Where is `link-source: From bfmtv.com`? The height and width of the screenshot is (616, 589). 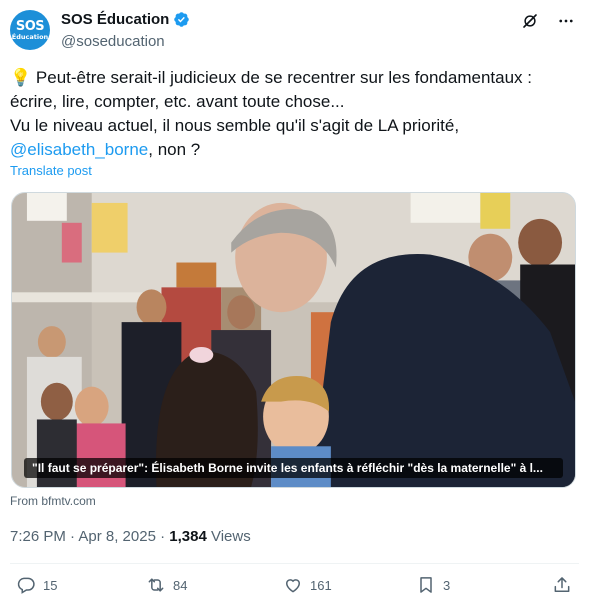
link-source: From bfmtv.com is located at coordinates (53, 501).